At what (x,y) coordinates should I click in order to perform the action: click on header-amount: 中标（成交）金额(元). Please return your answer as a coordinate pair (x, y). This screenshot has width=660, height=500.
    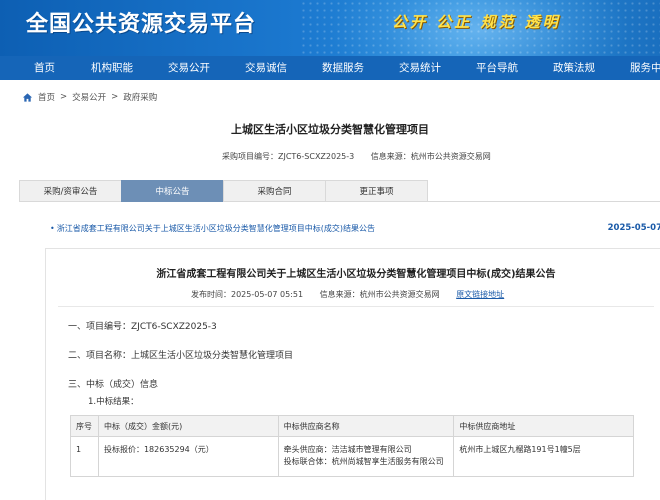
    Looking at the image, I should click on (188, 426).